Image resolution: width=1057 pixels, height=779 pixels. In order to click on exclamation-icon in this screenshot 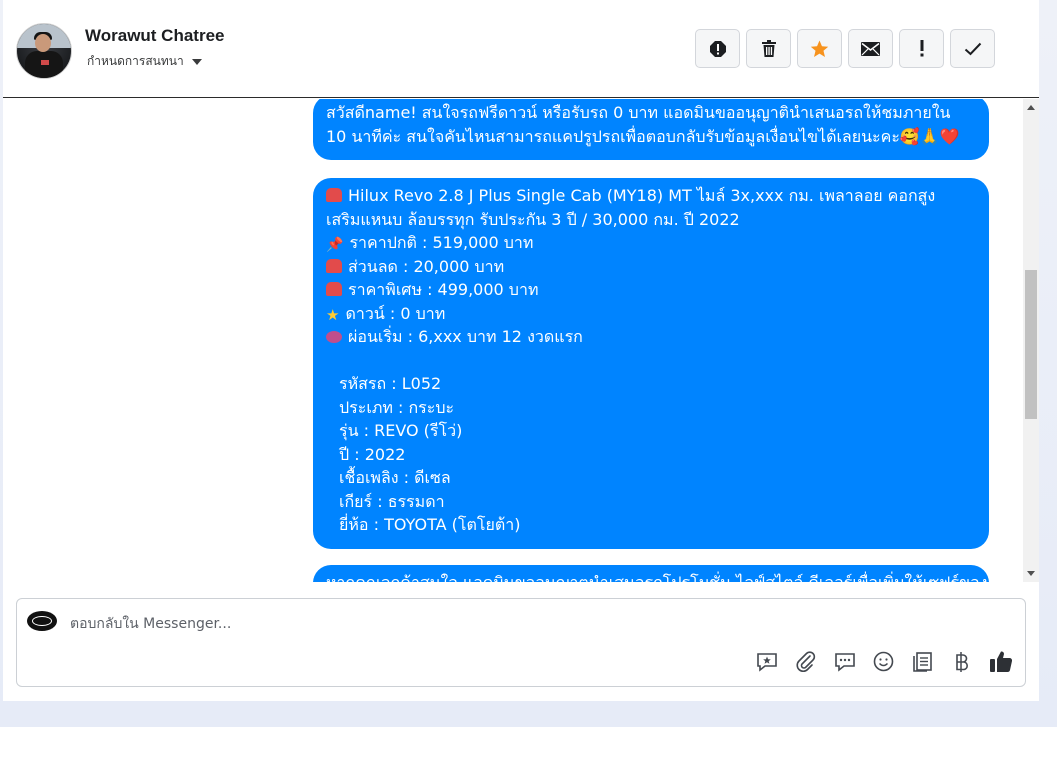, I will do `click(921, 48)`.